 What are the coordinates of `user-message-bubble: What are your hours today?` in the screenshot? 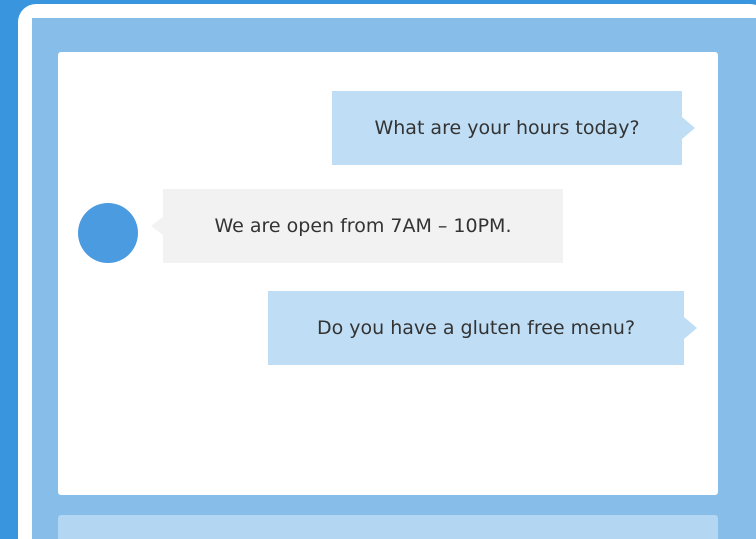 It's located at (513, 128).